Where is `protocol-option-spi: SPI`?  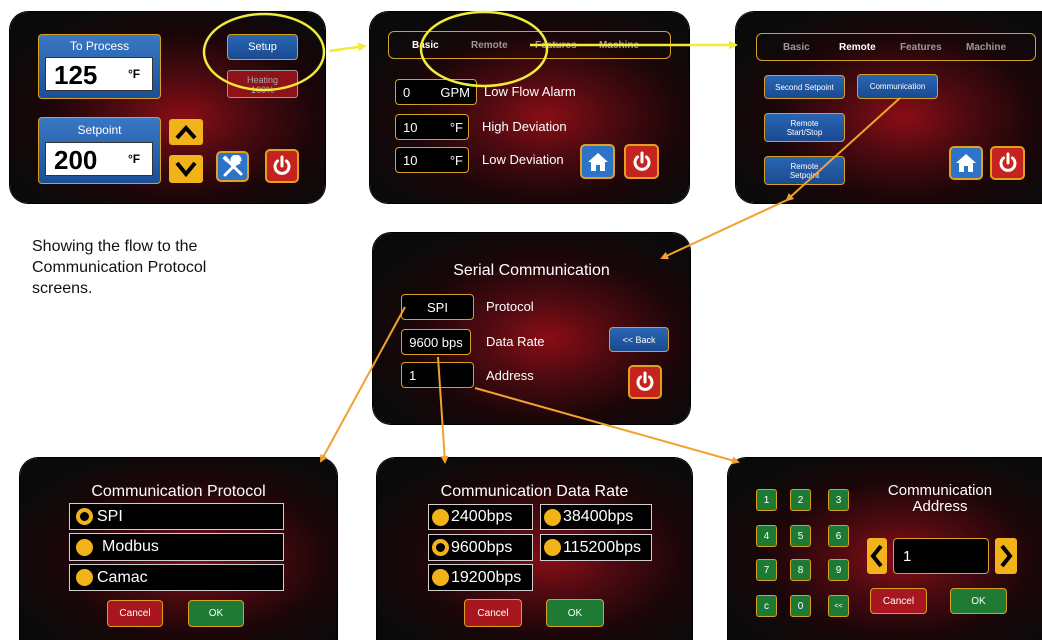
protocol-option-spi: SPI is located at coordinates (176, 516).